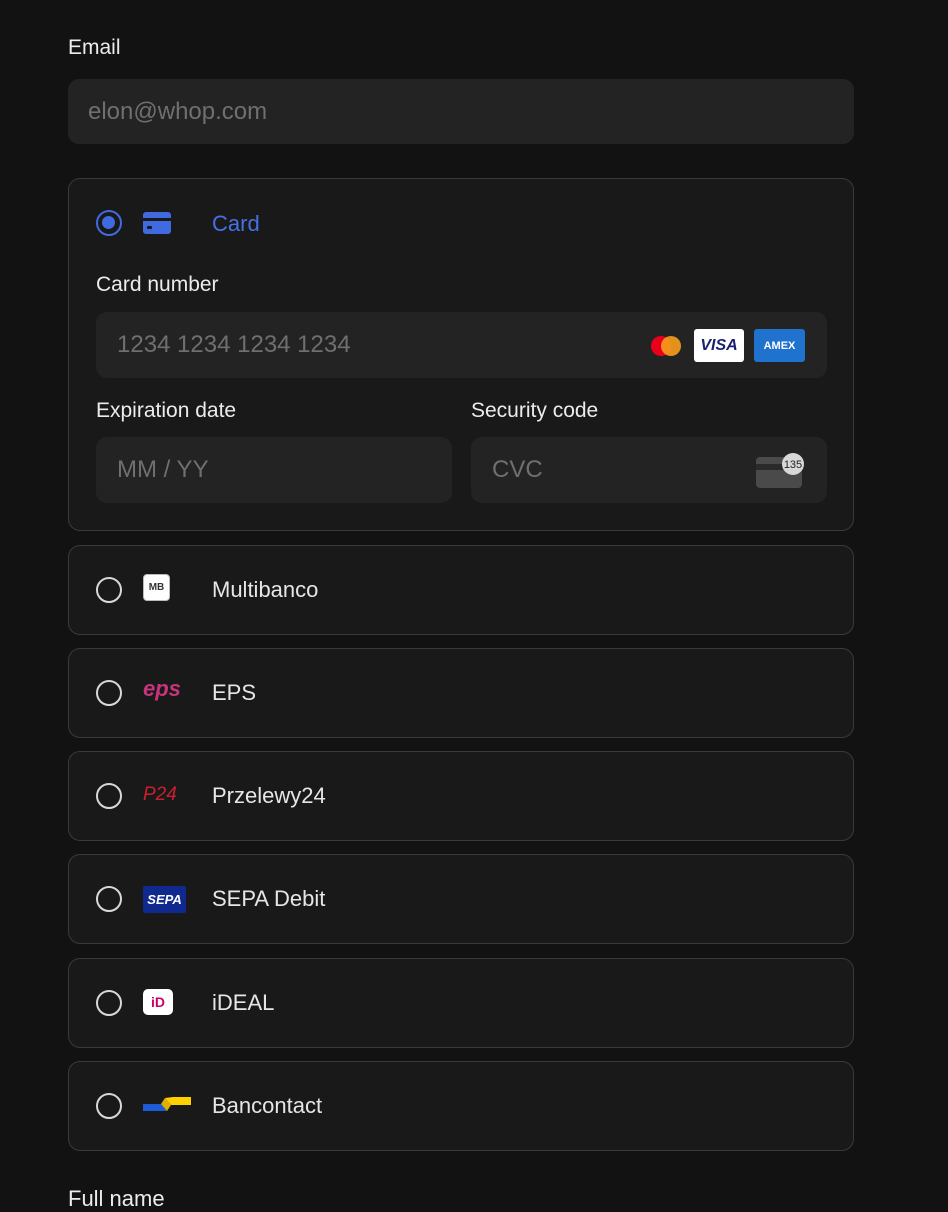 Image resolution: width=948 pixels, height=1212 pixels. What do you see at coordinates (236, 223) in the screenshot?
I see `card-method-label: Card` at bounding box center [236, 223].